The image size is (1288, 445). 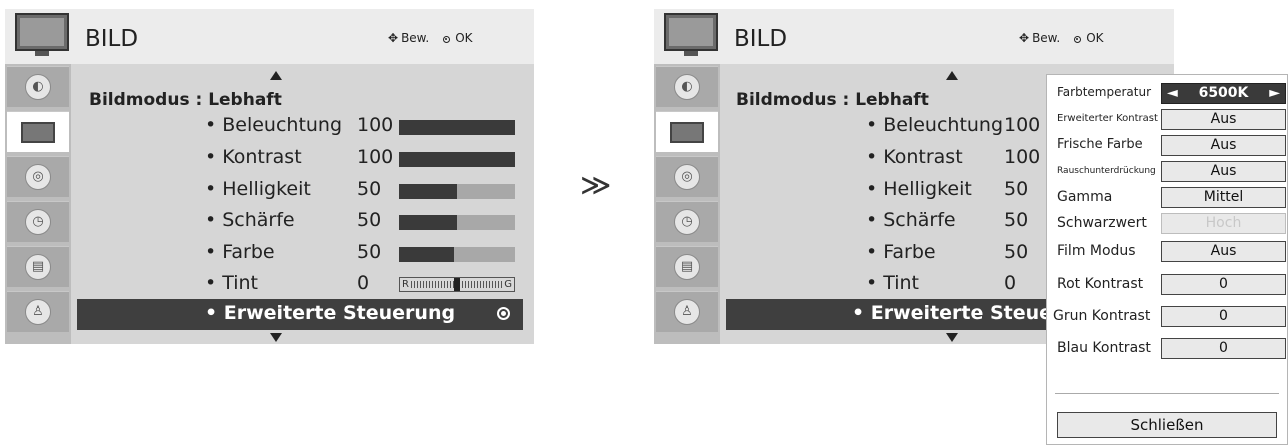 I want to click on popup-label: Erweiterter Kontrast, so click(x=1107, y=118).